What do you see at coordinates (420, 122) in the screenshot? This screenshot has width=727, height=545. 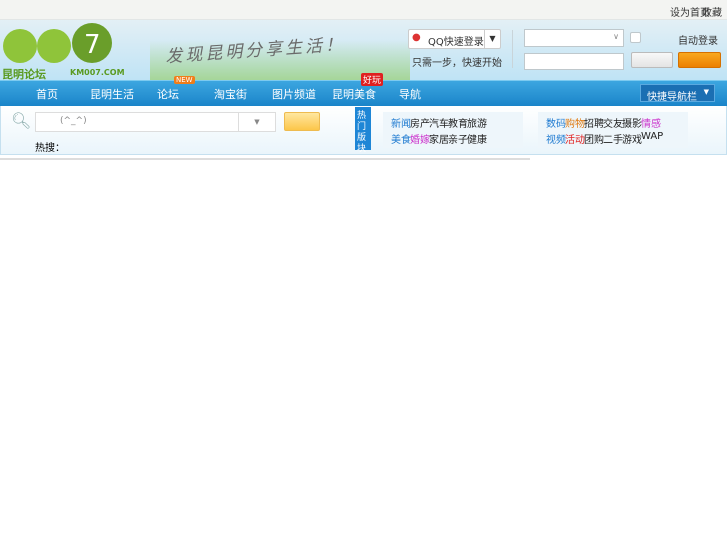 I see `quick-link: 房产` at bounding box center [420, 122].